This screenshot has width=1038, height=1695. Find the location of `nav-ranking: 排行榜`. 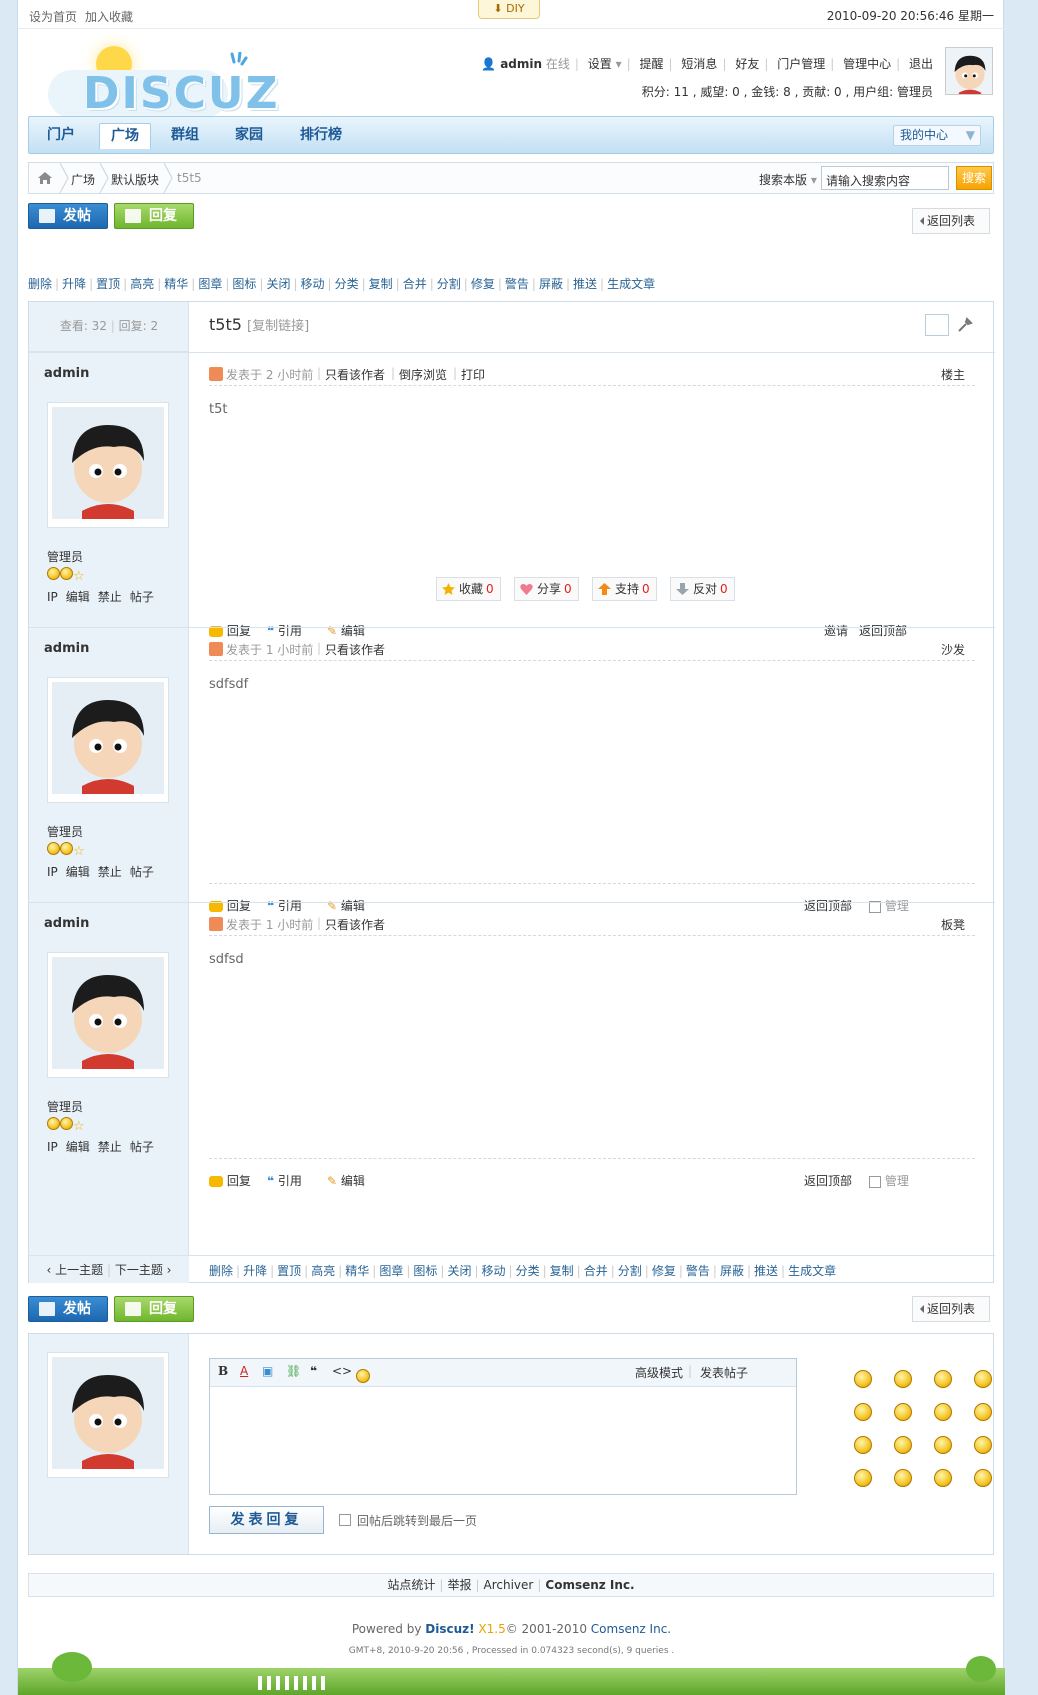

nav-ranking: 排行榜 is located at coordinates (321, 135).